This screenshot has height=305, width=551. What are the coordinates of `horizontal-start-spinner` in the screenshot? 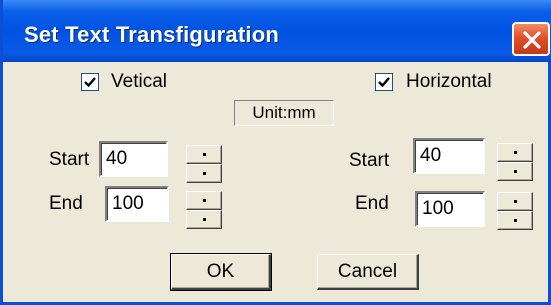 It's located at (515, 162).